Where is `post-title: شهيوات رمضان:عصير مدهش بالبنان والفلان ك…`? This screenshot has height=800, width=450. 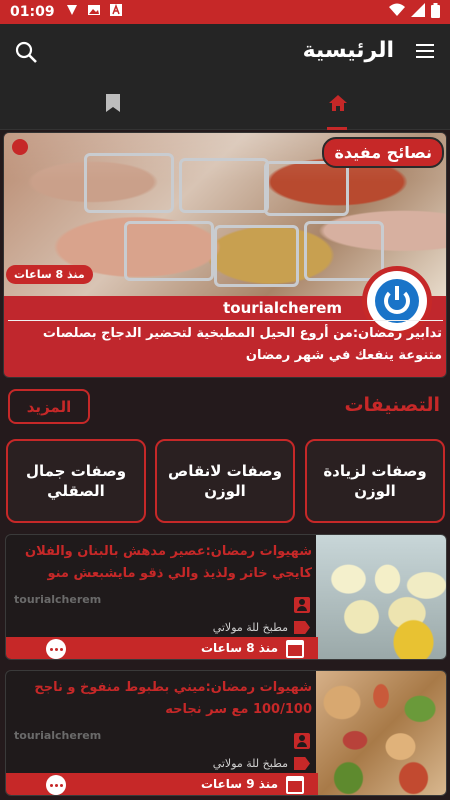
post-title: شهيوات رمضان:عصير مدهش بالبنان والفلان ك… is located at coordinates (168, 562).